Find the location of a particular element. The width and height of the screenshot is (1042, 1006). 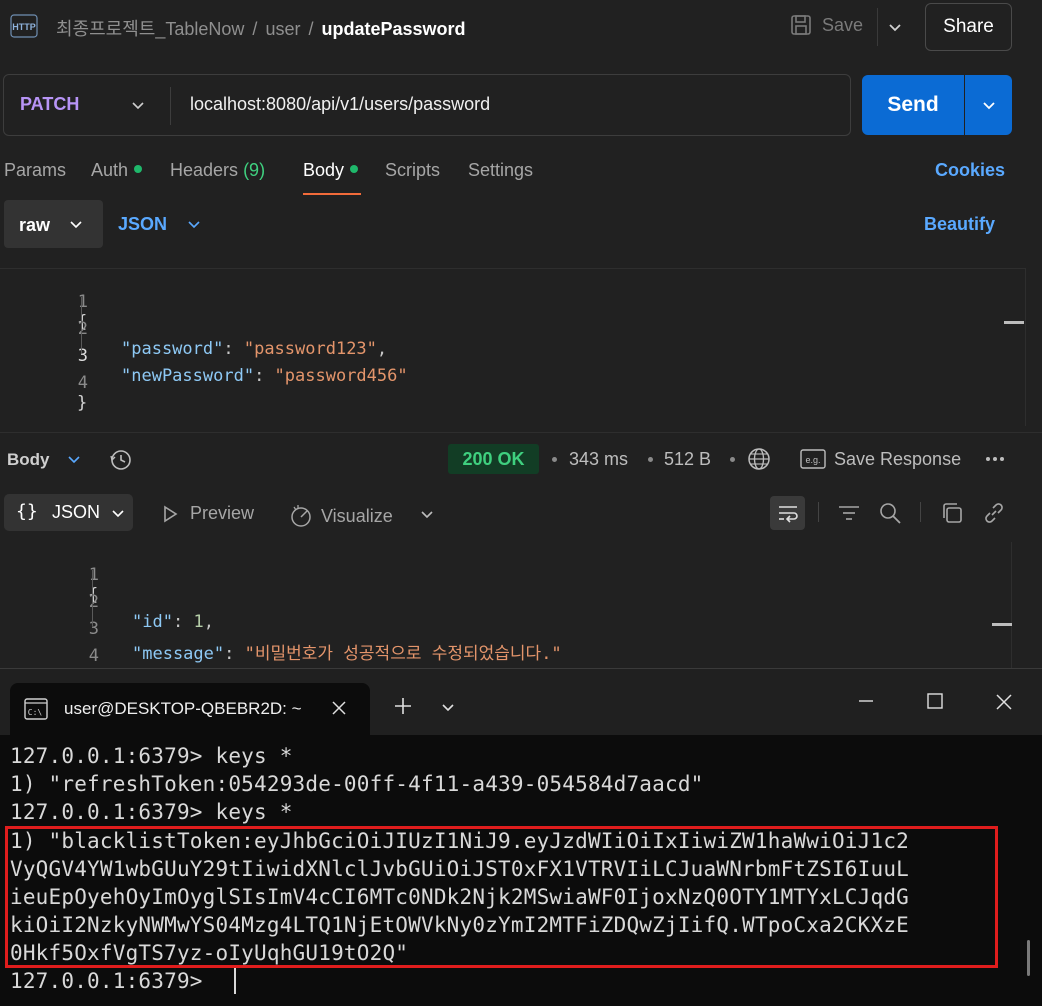

json-value: "password456" is located at coordinates (341, 376).